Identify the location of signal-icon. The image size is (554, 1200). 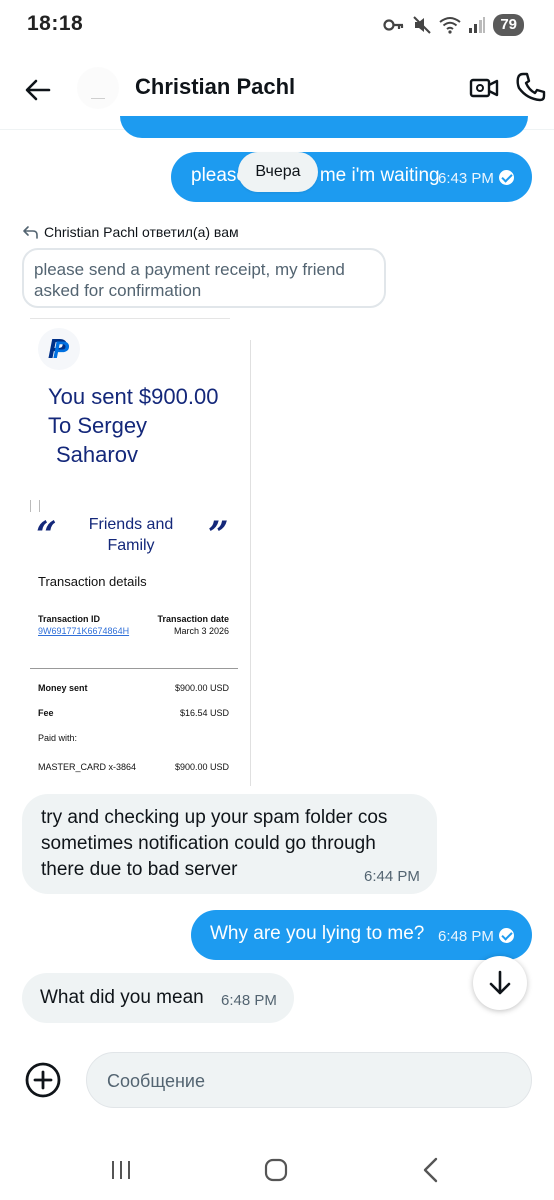
(477, 25).